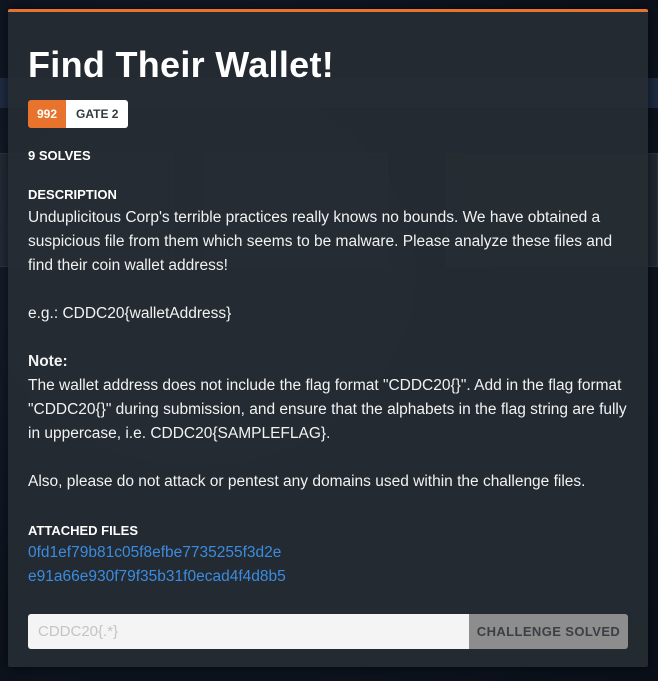 This screenshot has width=658, height=681. I want to click on solves-count: 9 SOLVES, so click(59, 155).